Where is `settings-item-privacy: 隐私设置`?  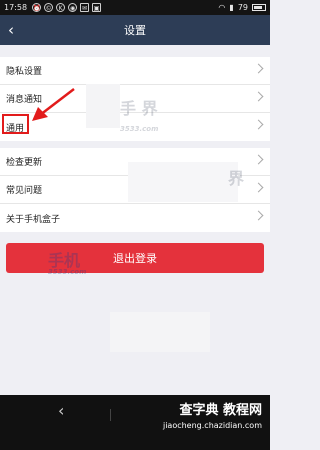
settings-item-privacy: 隐私设置 is located at coordinates (135, 71).